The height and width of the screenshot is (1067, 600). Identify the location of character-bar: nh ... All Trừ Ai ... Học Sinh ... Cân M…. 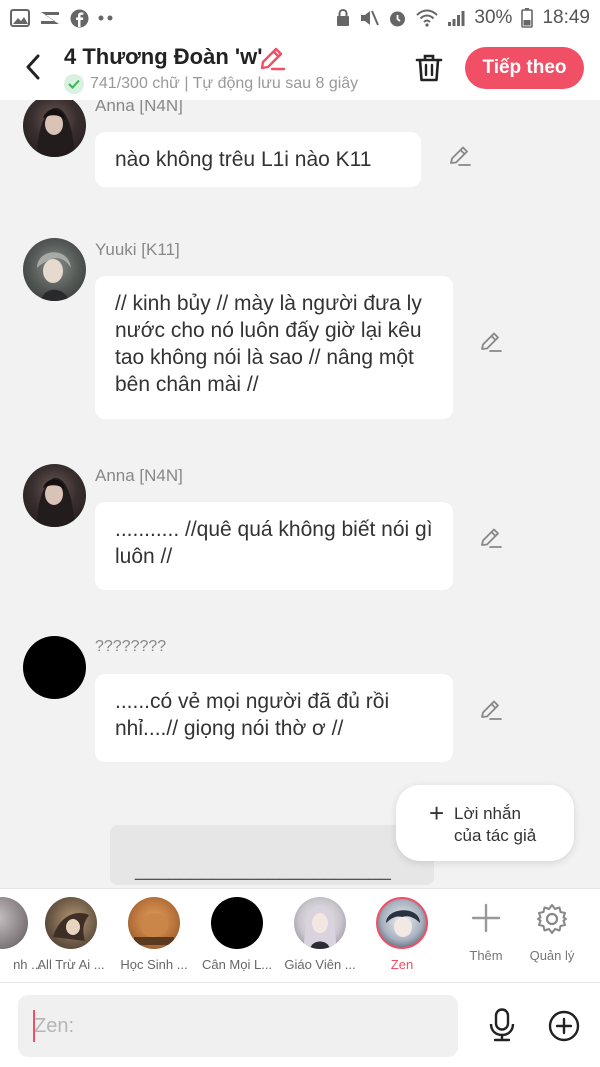
(300, 935).